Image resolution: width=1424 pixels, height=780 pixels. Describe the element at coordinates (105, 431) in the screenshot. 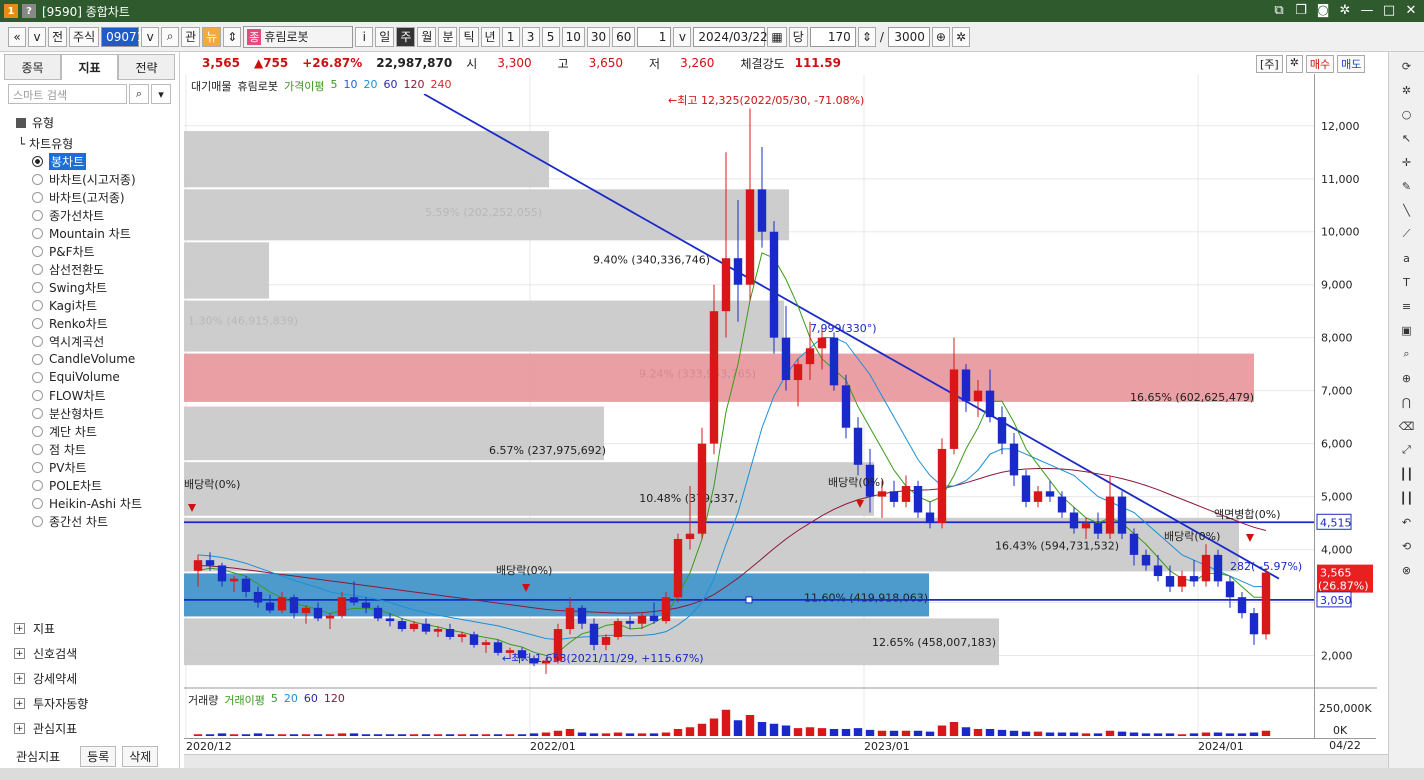

I see `chart-type-option: 계단 차트` at that location.